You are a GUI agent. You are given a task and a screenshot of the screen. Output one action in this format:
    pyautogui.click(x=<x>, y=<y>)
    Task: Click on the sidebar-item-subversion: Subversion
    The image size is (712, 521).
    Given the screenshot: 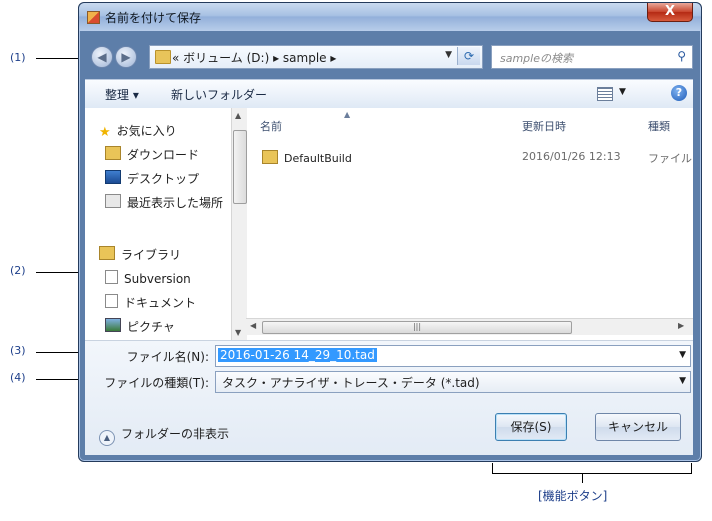 What is the action you would take?
    pyautogui.click(x=148, y=278)
    